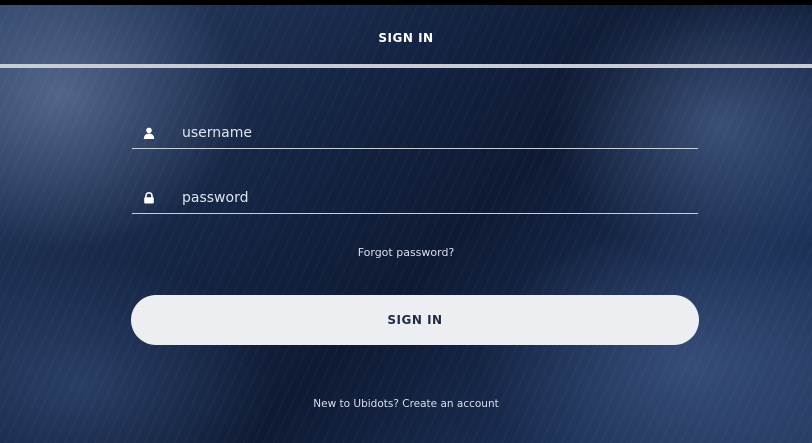 The image size is (812, 443). I want to click on create-account-line: New to Ubidots? Create an account, so click(406, 404).